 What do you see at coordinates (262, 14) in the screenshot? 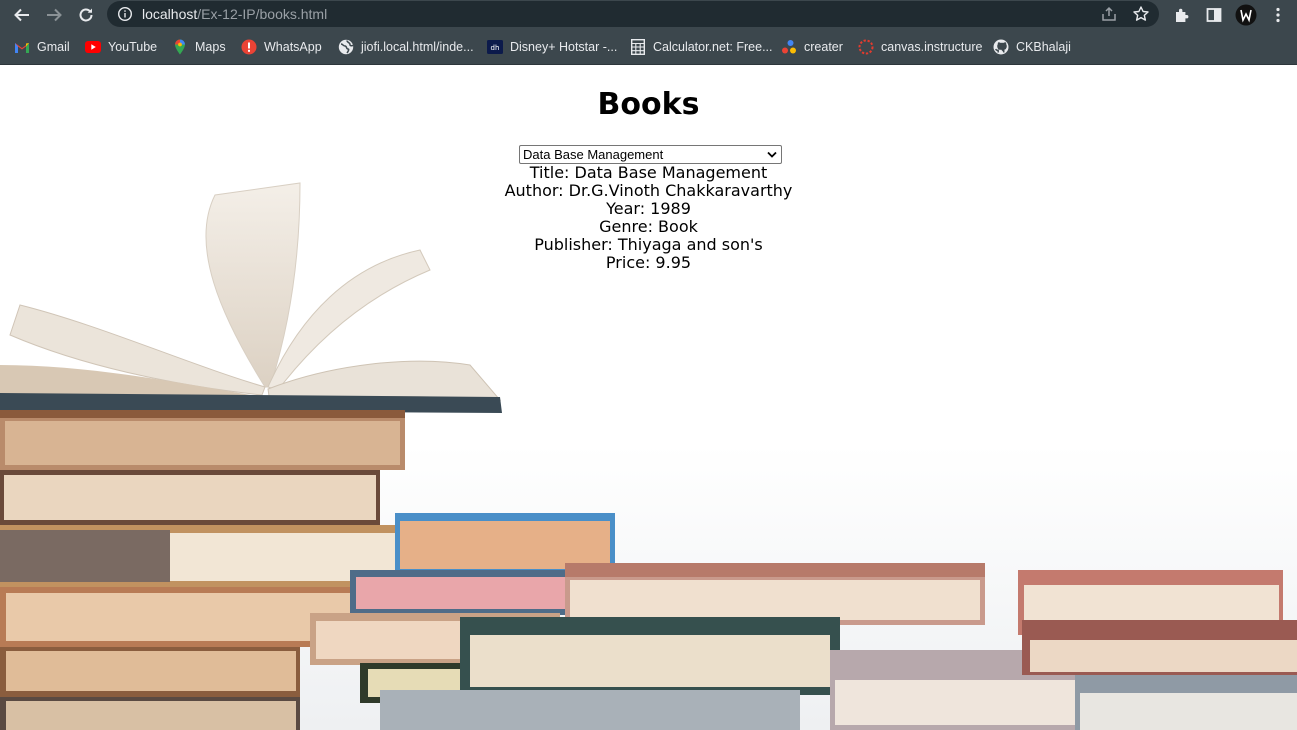
I see `url-path: /Ex-12-IP/books.html` at bounding box center [262, 14].